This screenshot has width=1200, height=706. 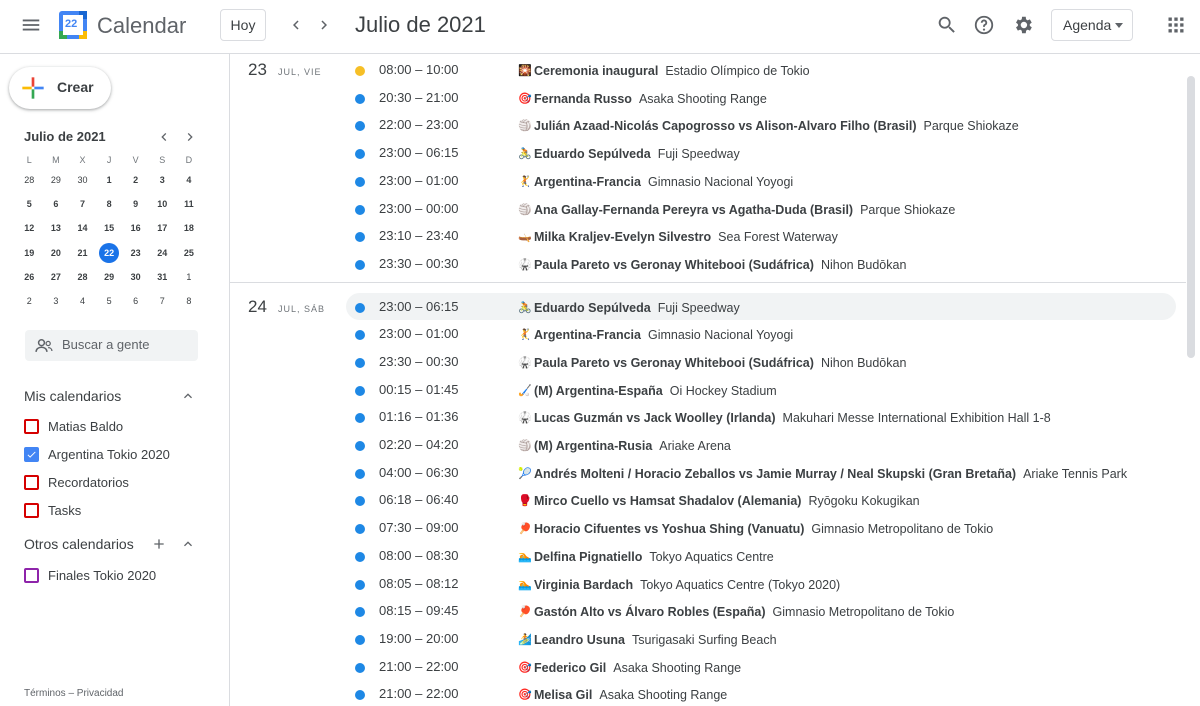 I want to click on event-title: Delfina Pignatiello, so click(x=588, y=556).